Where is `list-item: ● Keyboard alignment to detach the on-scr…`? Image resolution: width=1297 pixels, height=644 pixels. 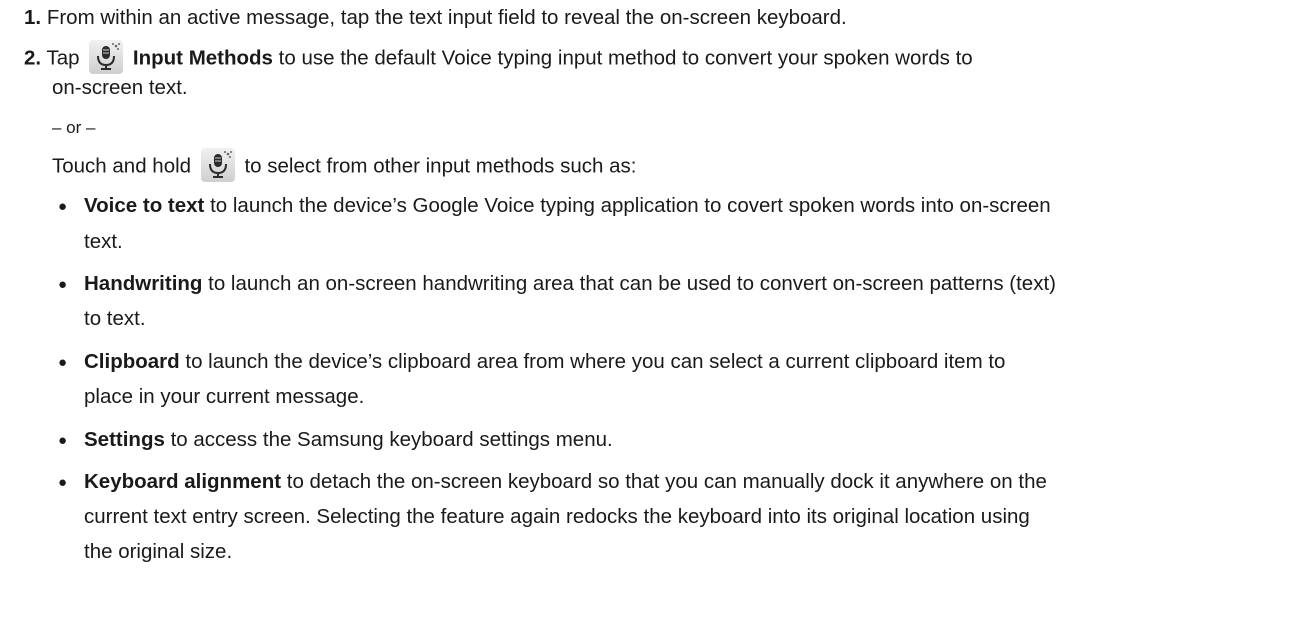 list-item: ● Keyboard alignment to detach the on-scr… is located at coordinates (552, 482).